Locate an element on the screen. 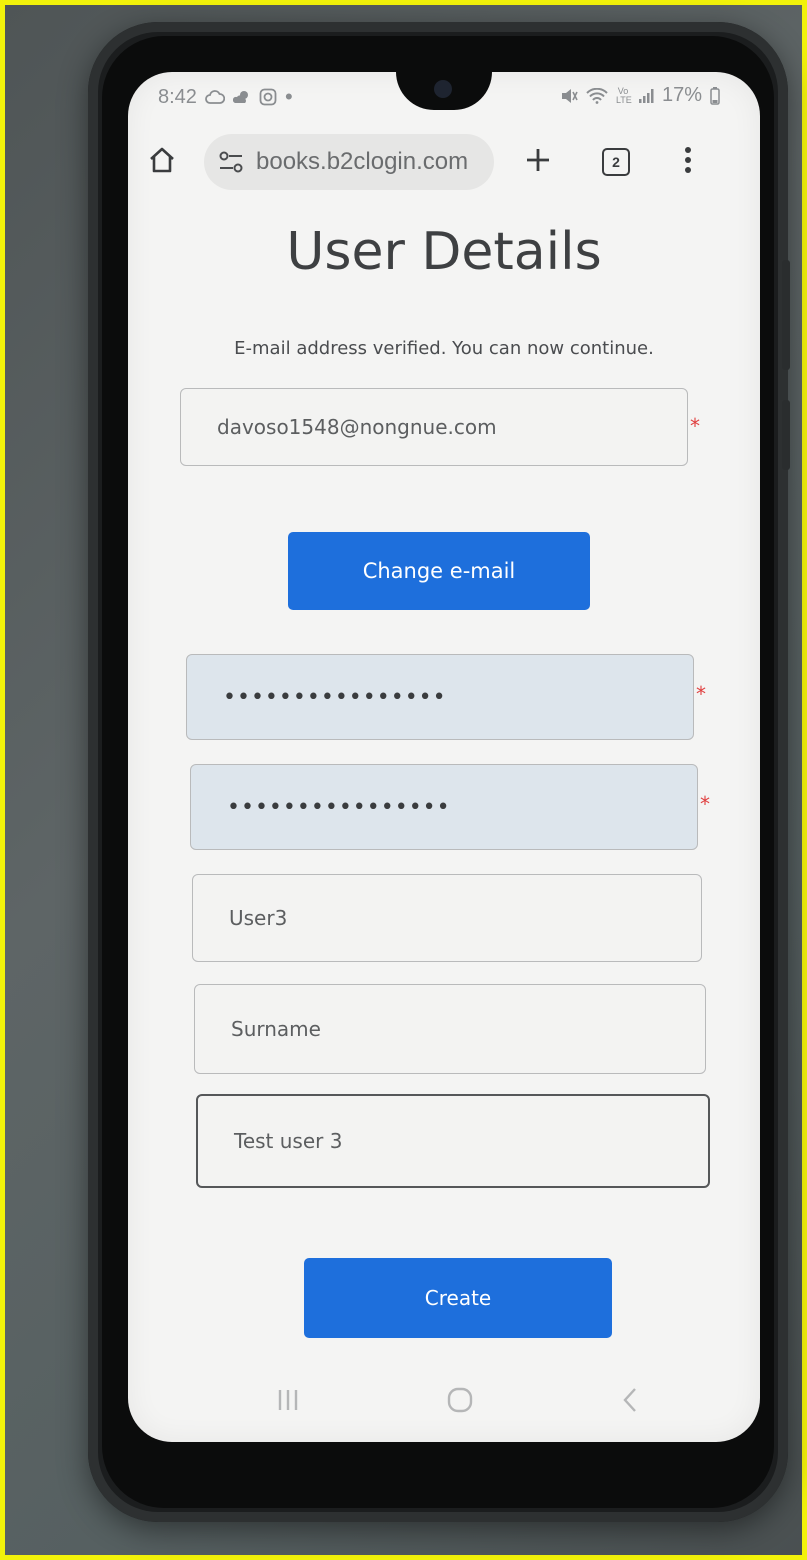 Image resolution: width=807 pixels, height=1560 pixels. back-button is located at coordinates (630, 1400).